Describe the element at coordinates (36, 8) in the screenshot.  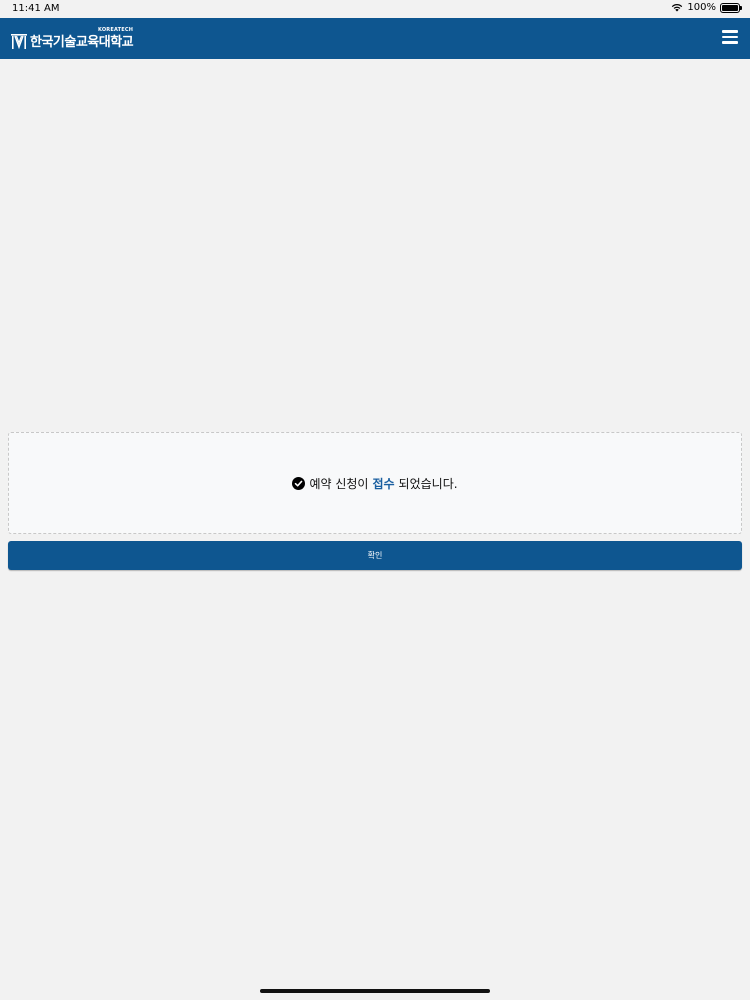
I see `status-time: 11:41 AM` at that location.